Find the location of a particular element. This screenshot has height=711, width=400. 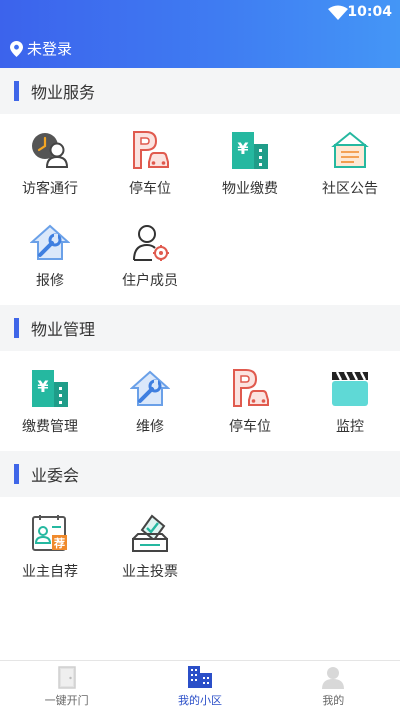

tab-one-key-open-door: 一键开门 is located at coordinates (66, 686).